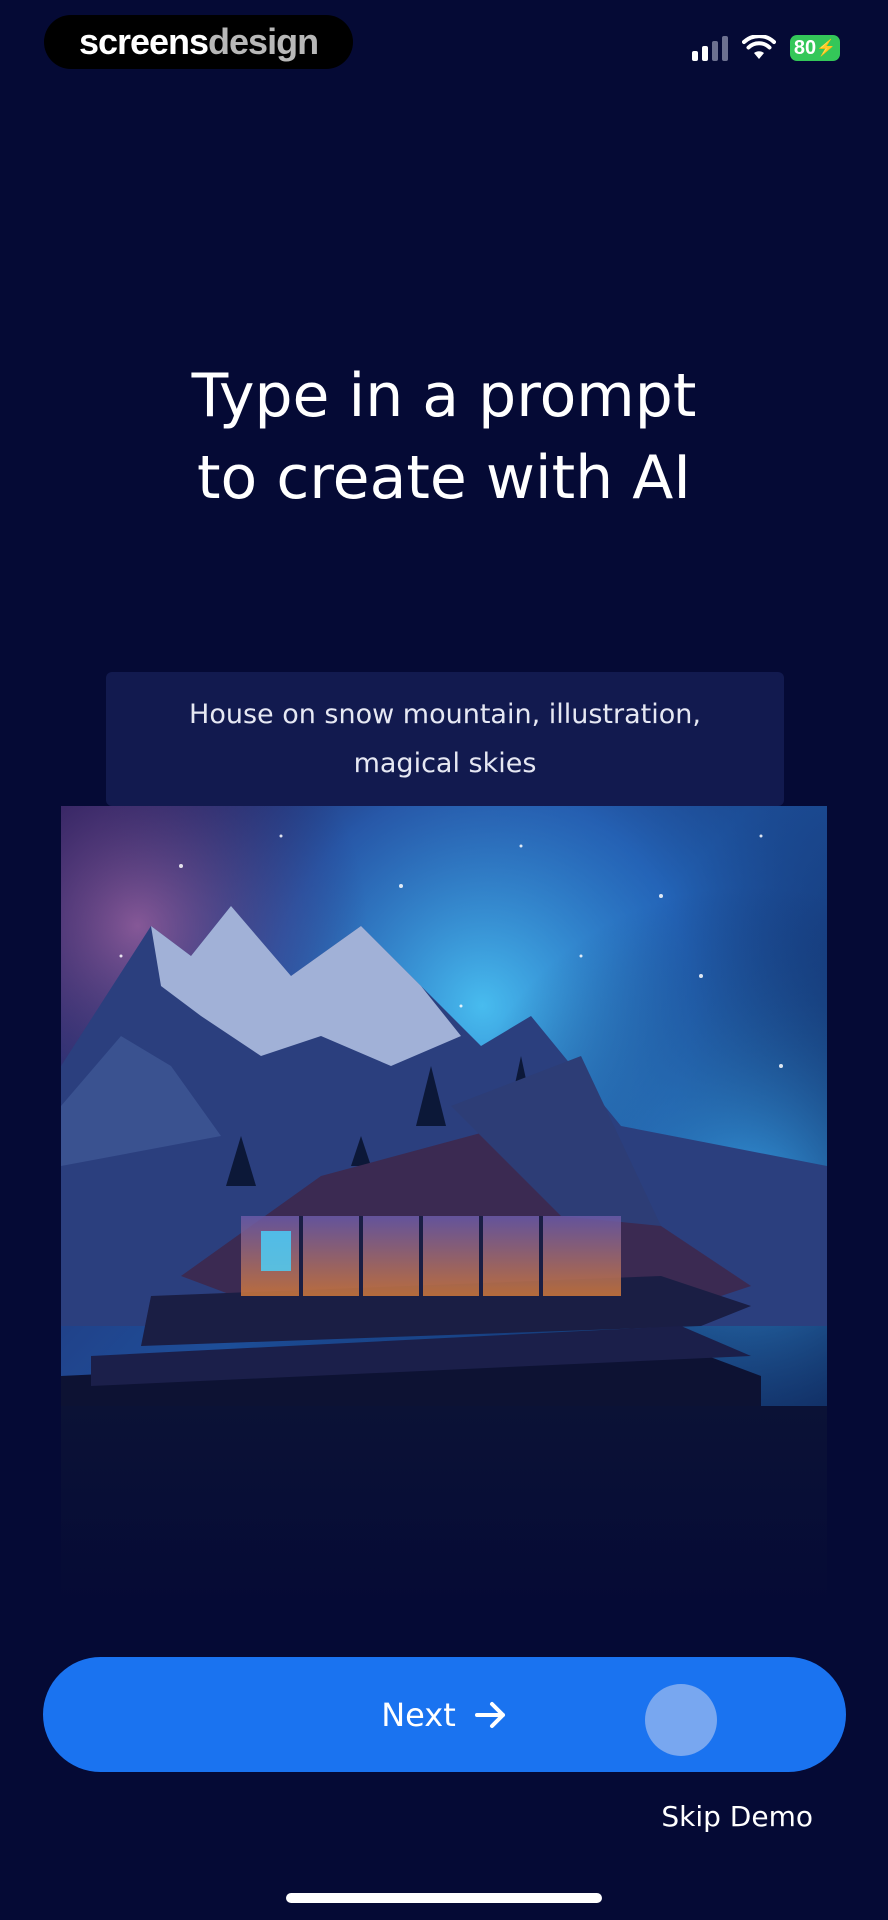  I want to click on next-button: Next, so click(444, 1714).